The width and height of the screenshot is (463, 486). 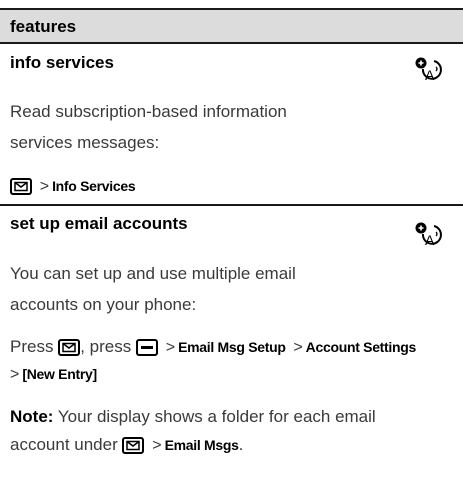 I want to click on press-text: Press, so click(x=32, y=346).